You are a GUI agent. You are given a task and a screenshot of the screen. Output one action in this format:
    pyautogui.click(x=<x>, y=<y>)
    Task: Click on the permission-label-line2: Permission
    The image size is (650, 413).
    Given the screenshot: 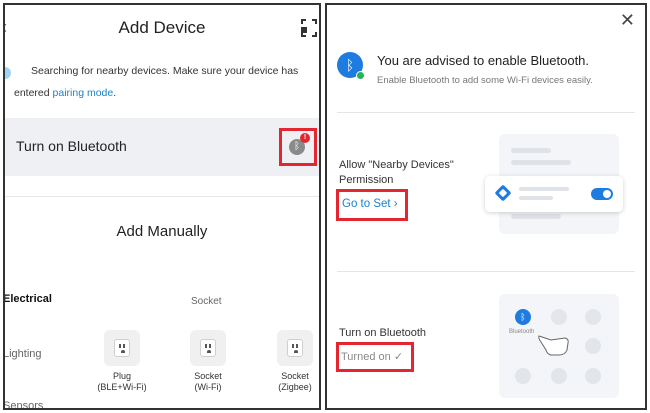 What is the action you would take?
    pyautogui.click(x=366, y=180)
    